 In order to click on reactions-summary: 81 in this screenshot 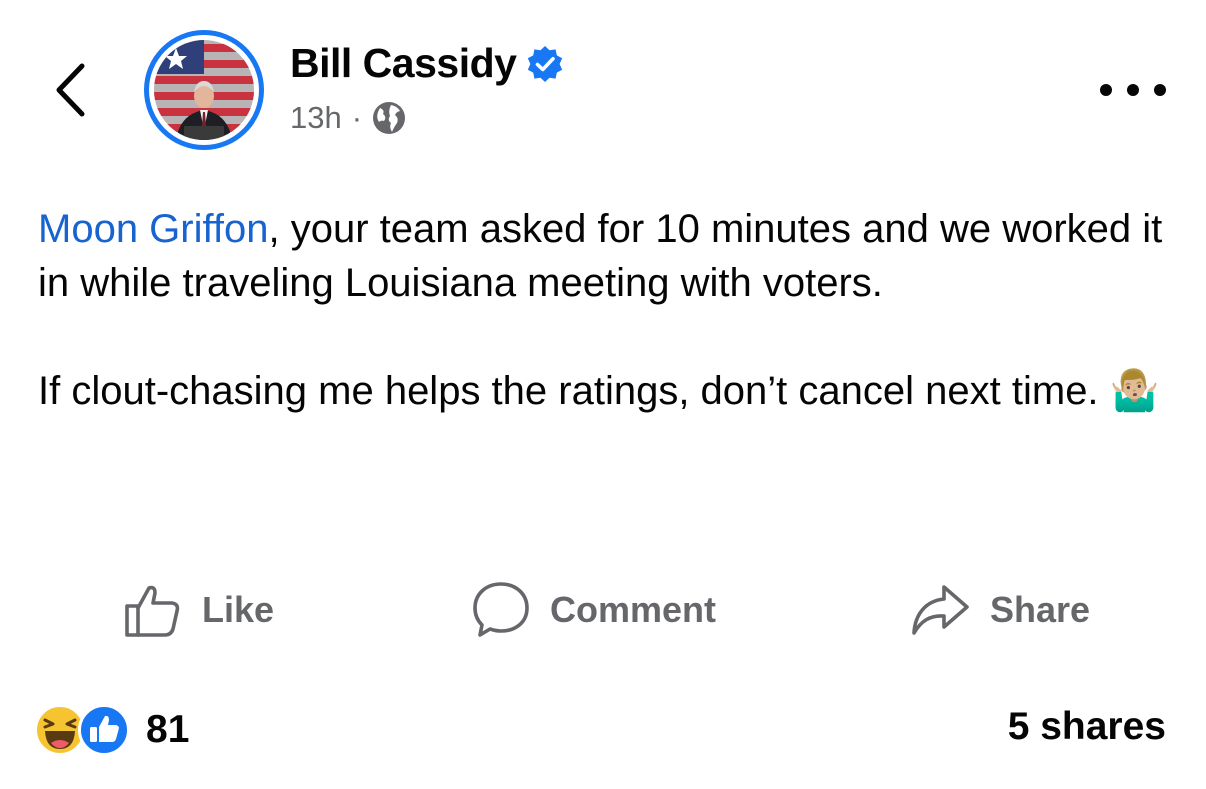, I will do `click(111, 730)`.